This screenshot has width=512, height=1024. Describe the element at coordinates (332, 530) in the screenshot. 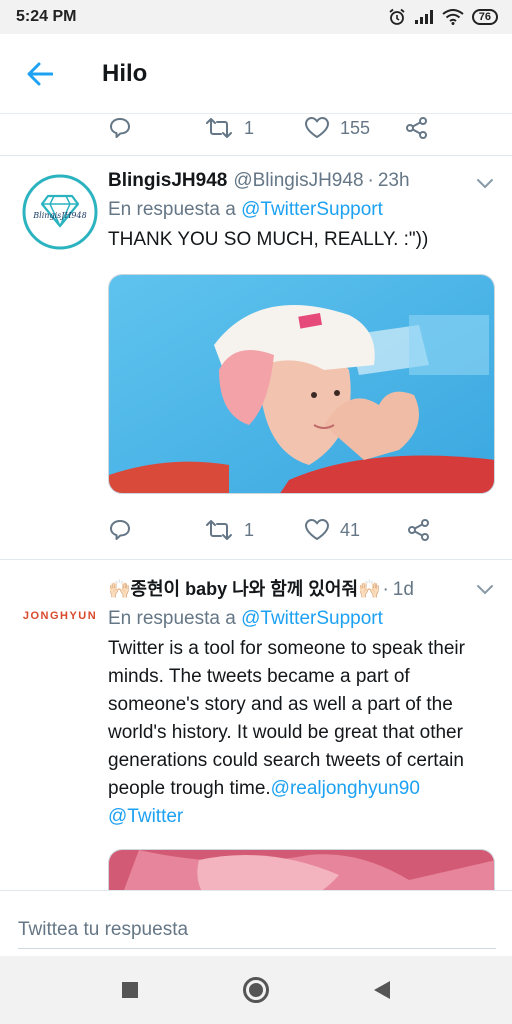

I see `like-button: 41` at that location.